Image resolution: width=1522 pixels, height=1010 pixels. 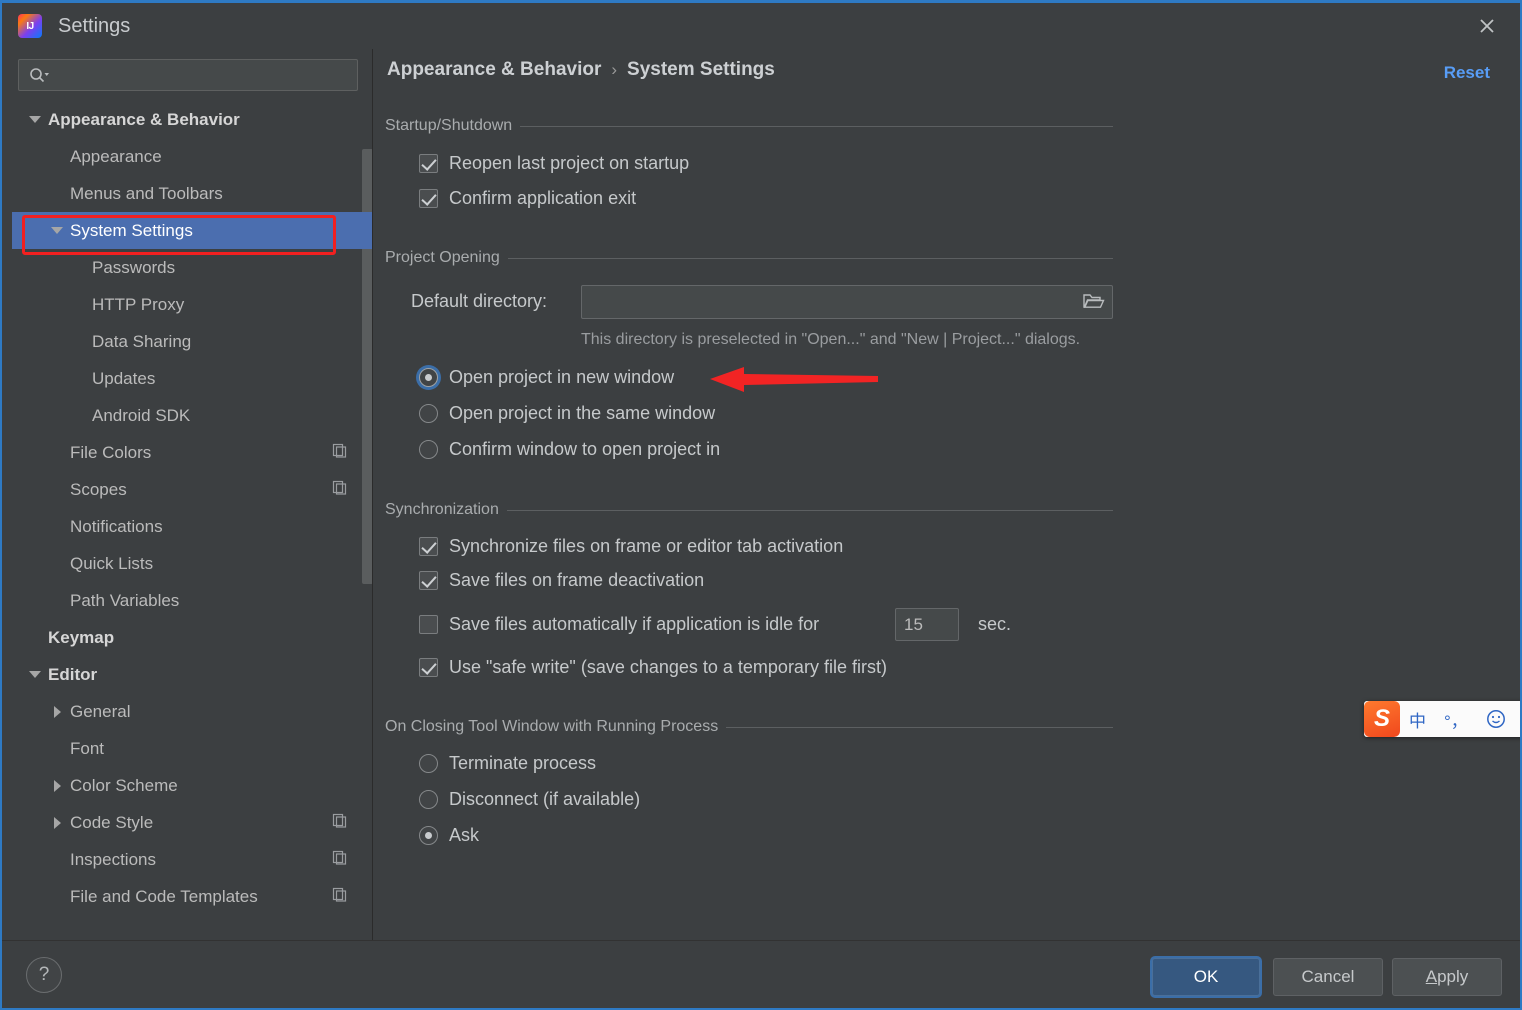 I want to click on sidebar-item-label: General, so click(x=100, y=711).